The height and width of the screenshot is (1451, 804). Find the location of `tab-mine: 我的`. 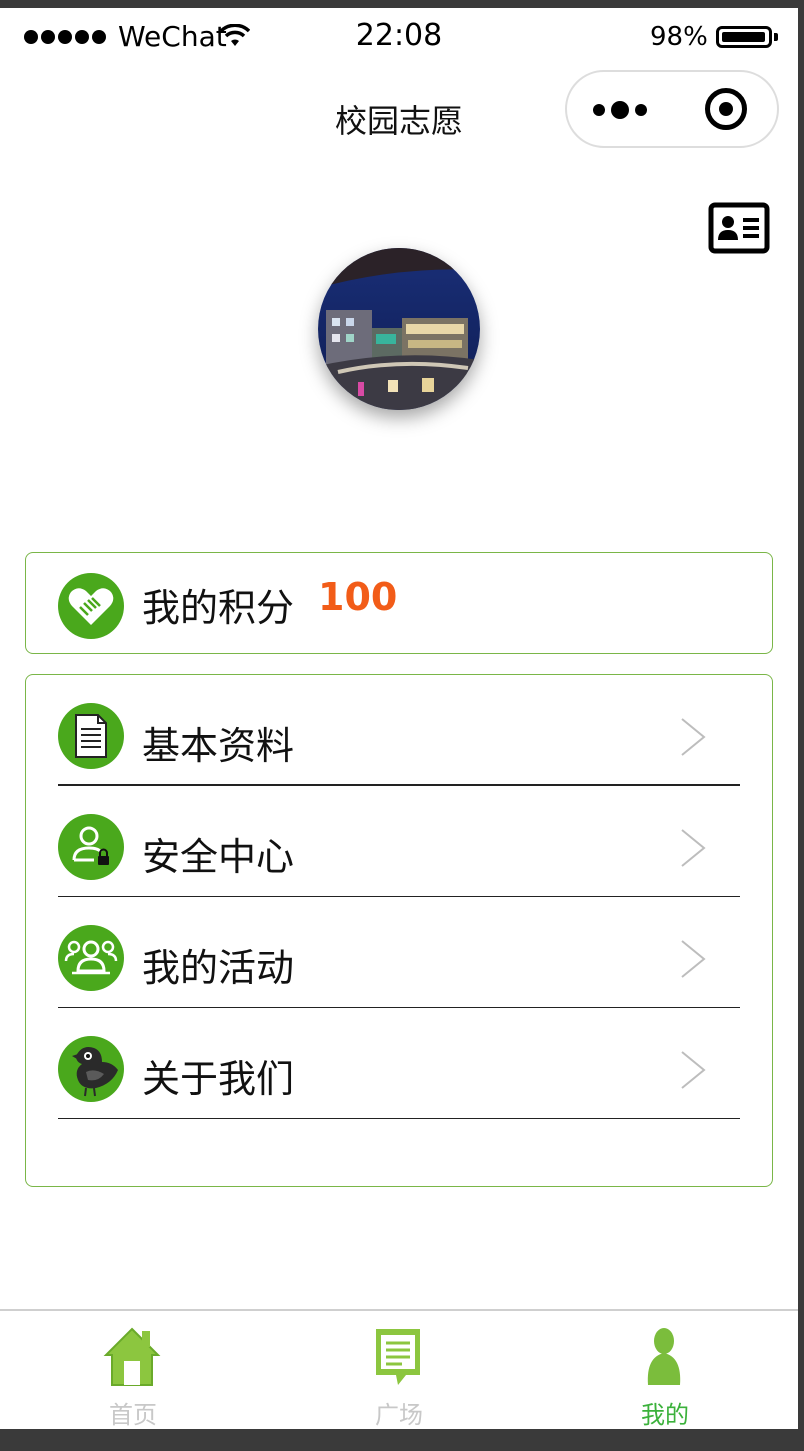

tab-mine: 我的 is located at coordinates (665, 1370).